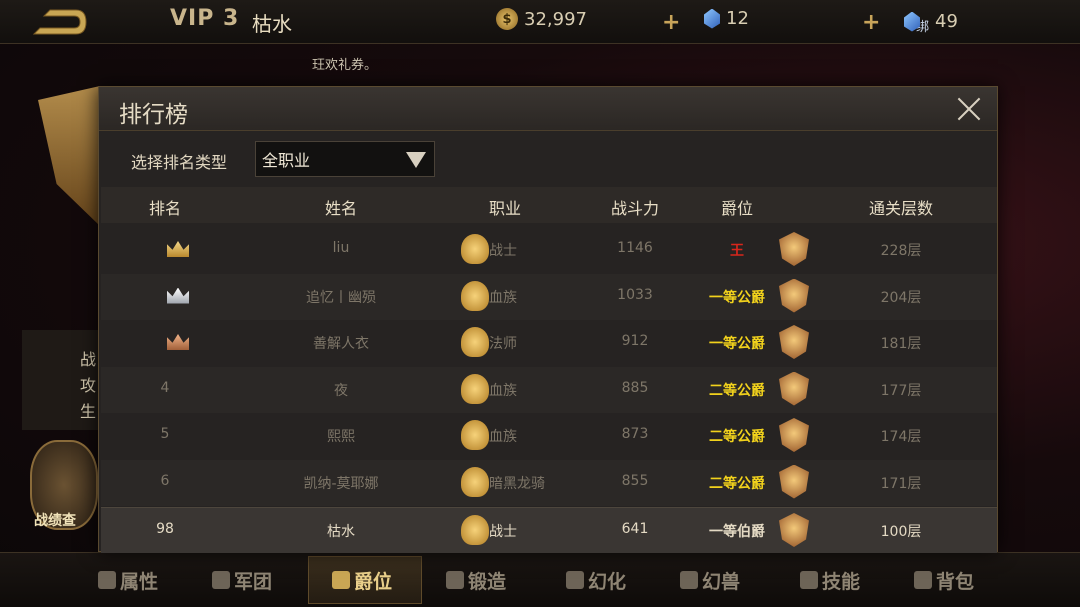  Describe the element at coordinates (671, 22) in the screenshot. I see `add-gems-button: +` at that location.